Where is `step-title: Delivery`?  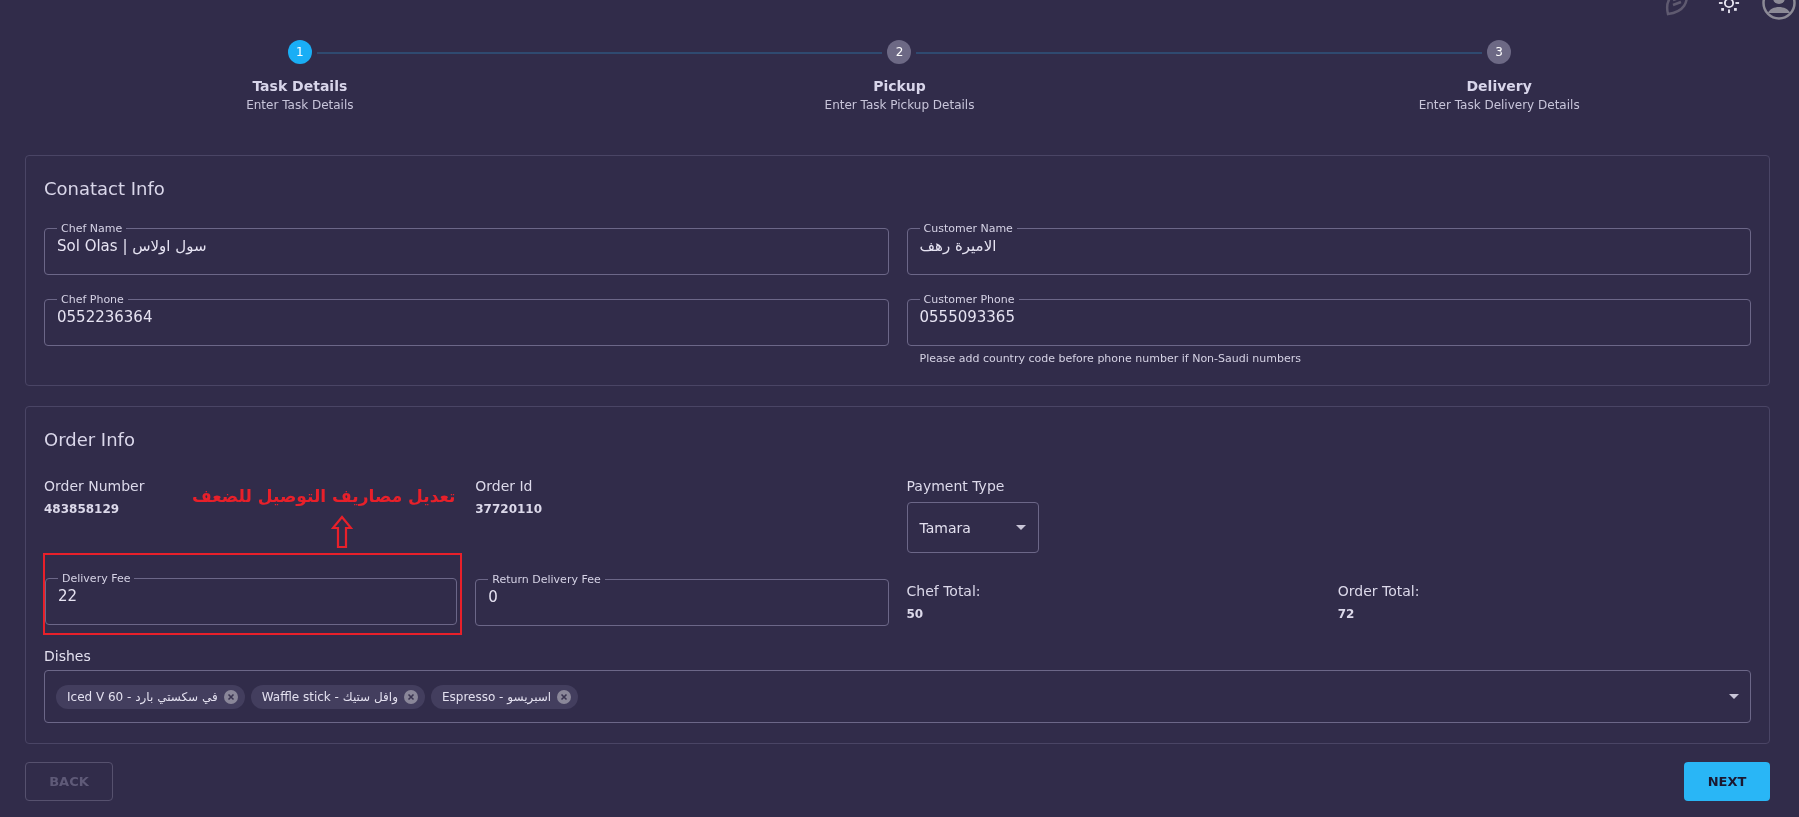
step-title: Delivery is located at coordinates (1499, 86).